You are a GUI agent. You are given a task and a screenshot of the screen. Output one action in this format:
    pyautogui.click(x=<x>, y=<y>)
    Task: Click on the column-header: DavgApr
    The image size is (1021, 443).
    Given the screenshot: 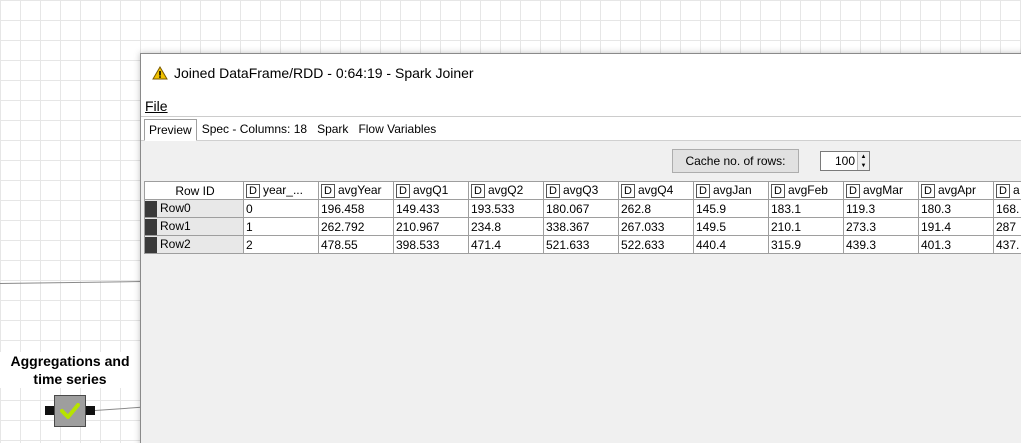 What is the action you would take?
    pyautogui.click(x=956, y=190)
    